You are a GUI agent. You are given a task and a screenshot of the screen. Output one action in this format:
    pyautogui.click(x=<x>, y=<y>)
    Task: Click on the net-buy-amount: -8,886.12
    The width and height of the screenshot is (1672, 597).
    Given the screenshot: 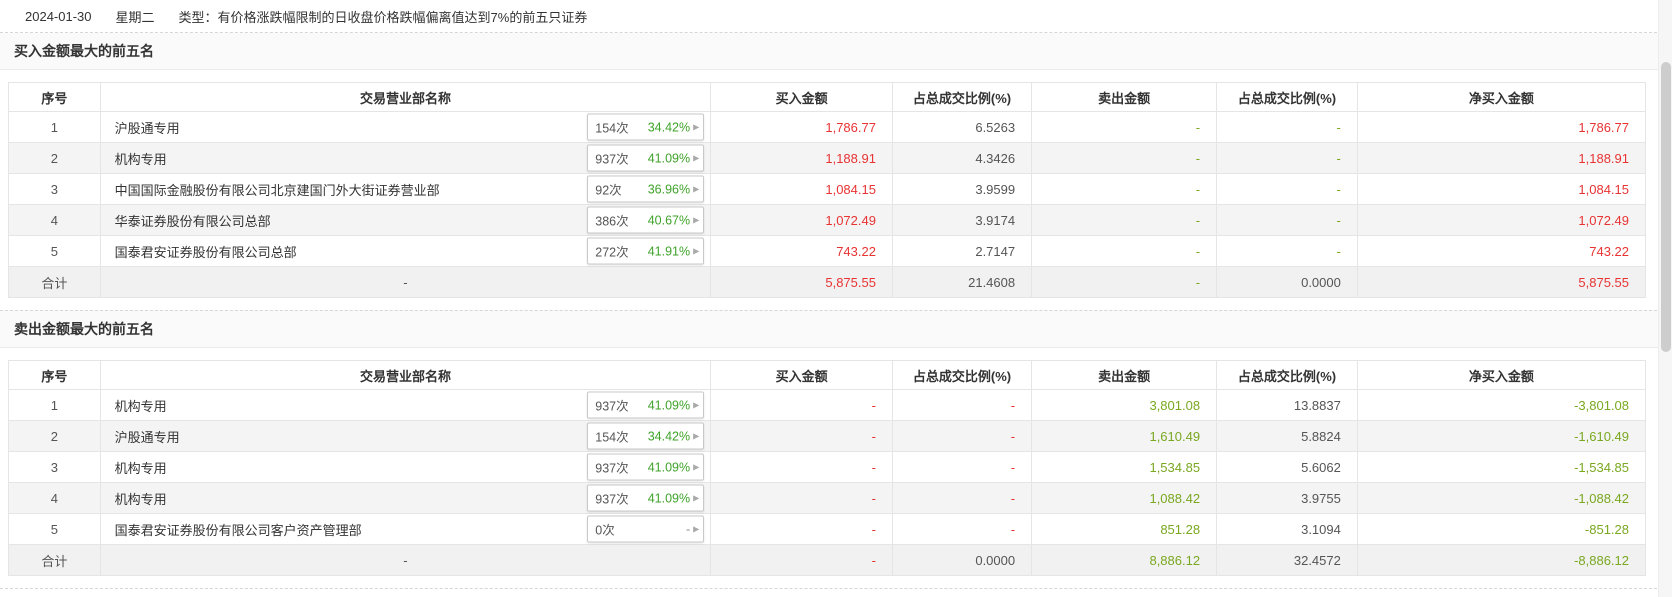 What is the action you would take?
    pyautogui.click(x=1501, y=560)
    